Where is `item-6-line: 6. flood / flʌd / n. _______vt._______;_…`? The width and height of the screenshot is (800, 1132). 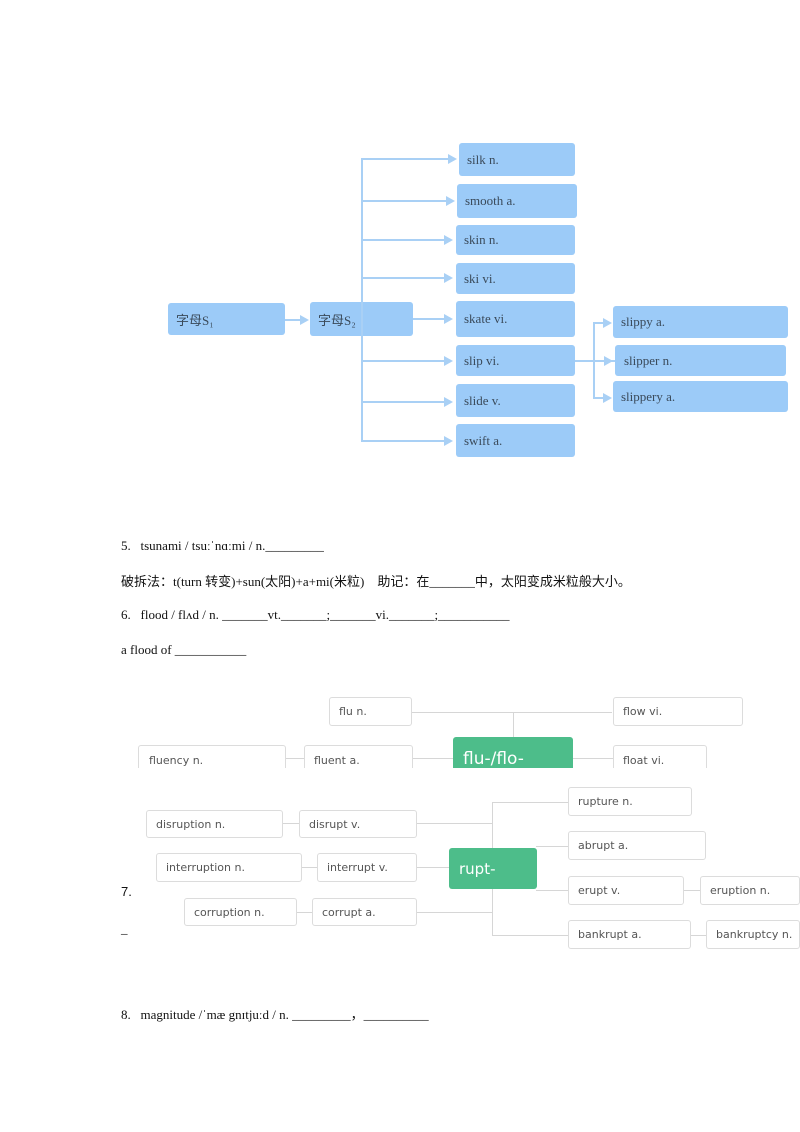
item-6-line: 6. flood / flʌd / n. _______vt._______;_… is located at coordinates (315, 614).